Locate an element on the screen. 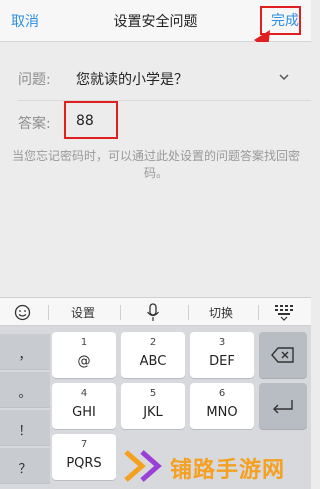 Image resolution: width=320 pixels, height=489 pixels. punct-key-question: ？ is located at coordinates (25, 466).